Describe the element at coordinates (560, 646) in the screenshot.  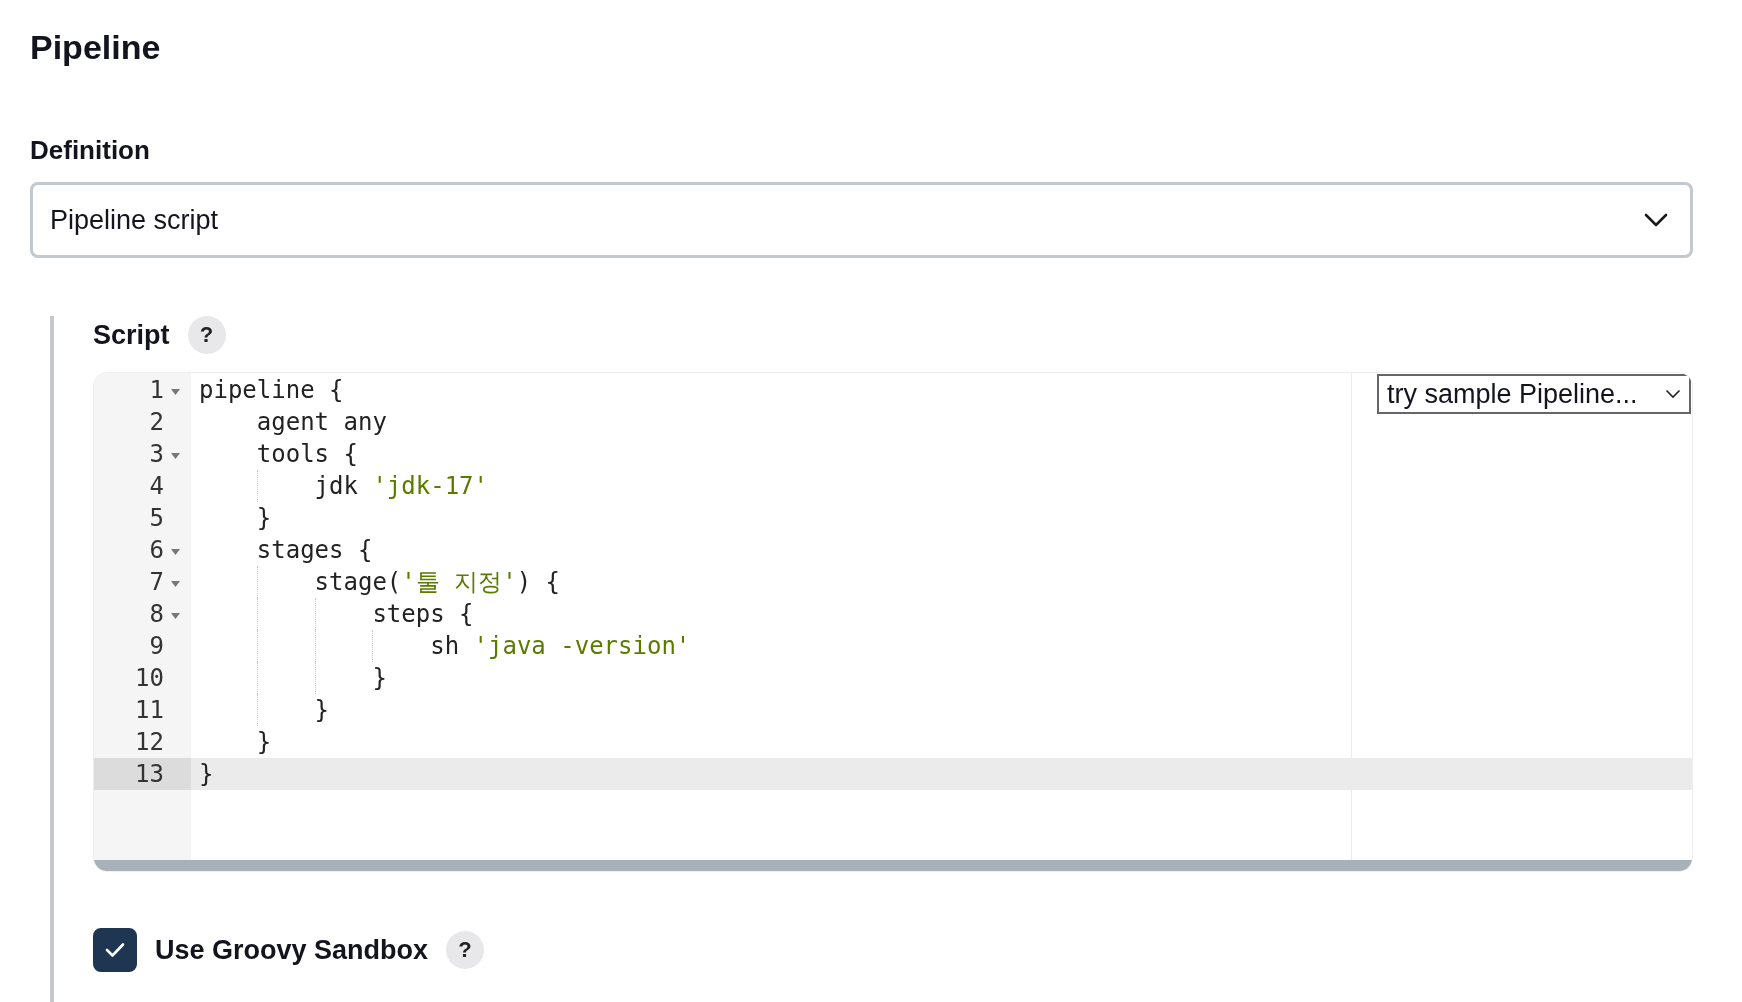
I see `code-line: sh 'java -version'` at that location.